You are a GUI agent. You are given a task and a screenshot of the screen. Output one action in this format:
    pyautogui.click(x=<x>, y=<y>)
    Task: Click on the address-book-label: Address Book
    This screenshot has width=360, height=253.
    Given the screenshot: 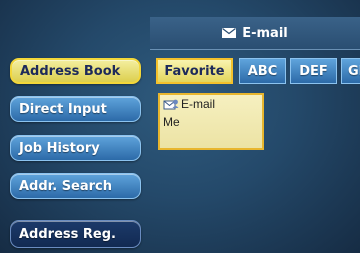 What is the action you would take?
    pyautogui.click(x=70, y=71)
    